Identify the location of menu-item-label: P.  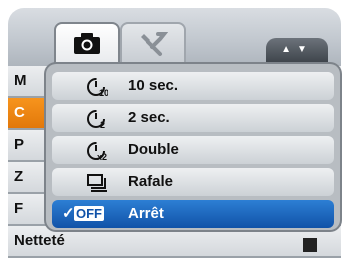
(19, 144).